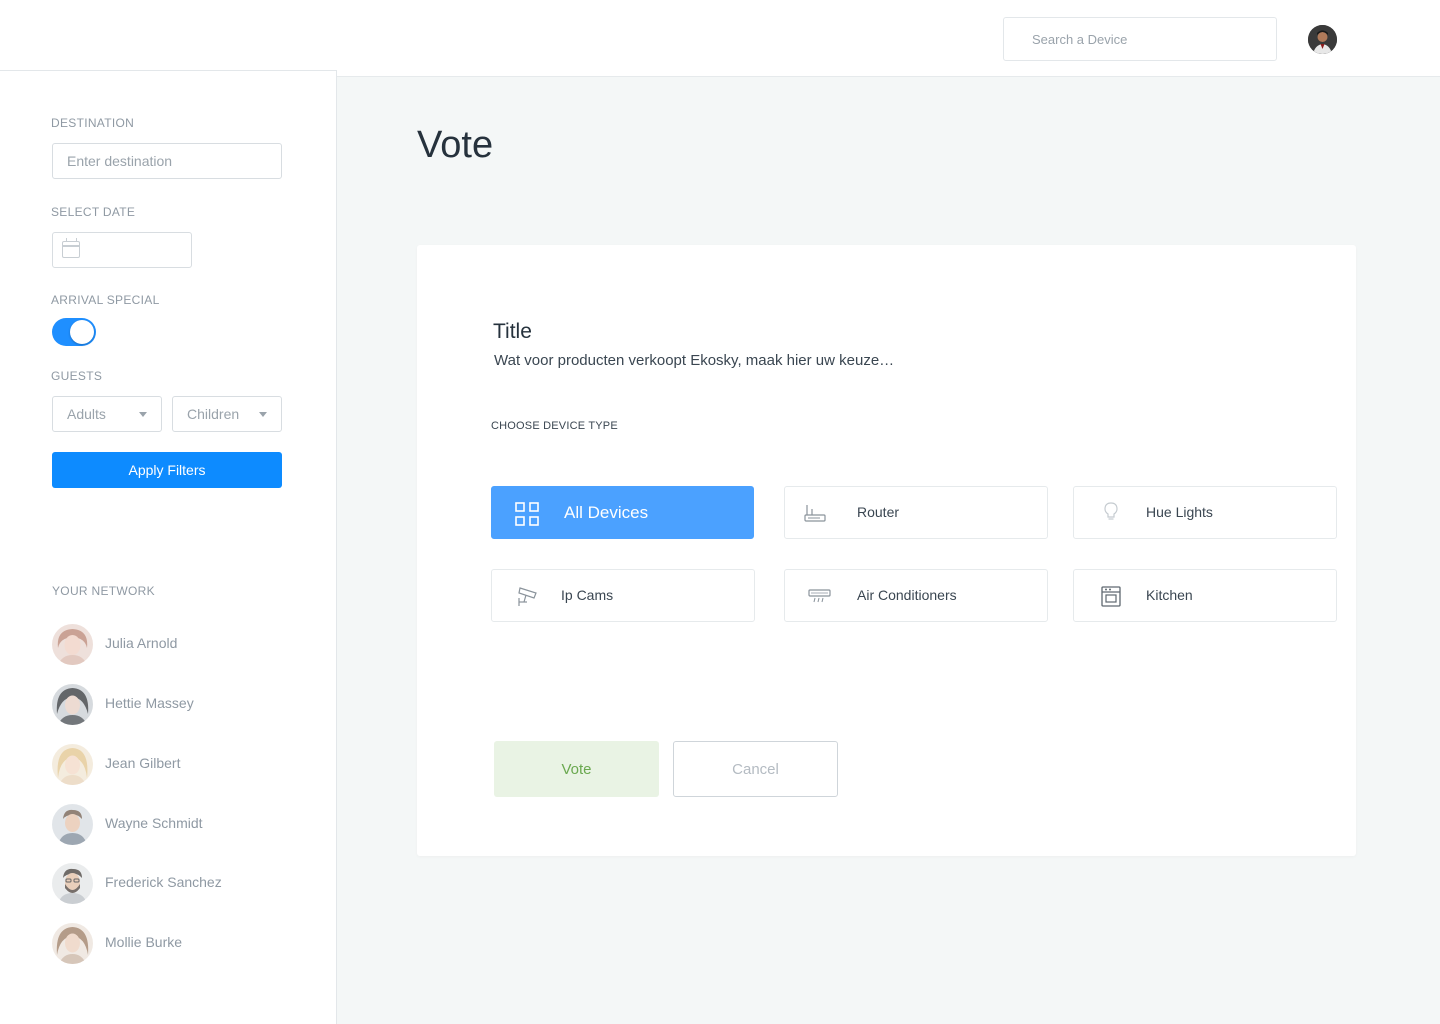 Image resolution: width=1440 pixels, height=1024 pixels. I want to click on adults-select: Adults, so click(107, 414).